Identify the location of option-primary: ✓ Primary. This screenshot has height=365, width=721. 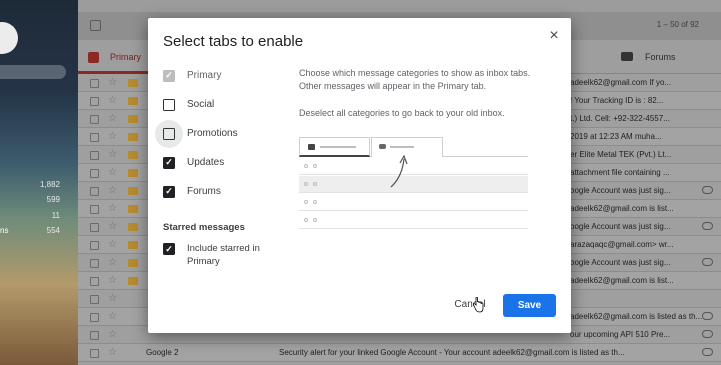
(223, 77).